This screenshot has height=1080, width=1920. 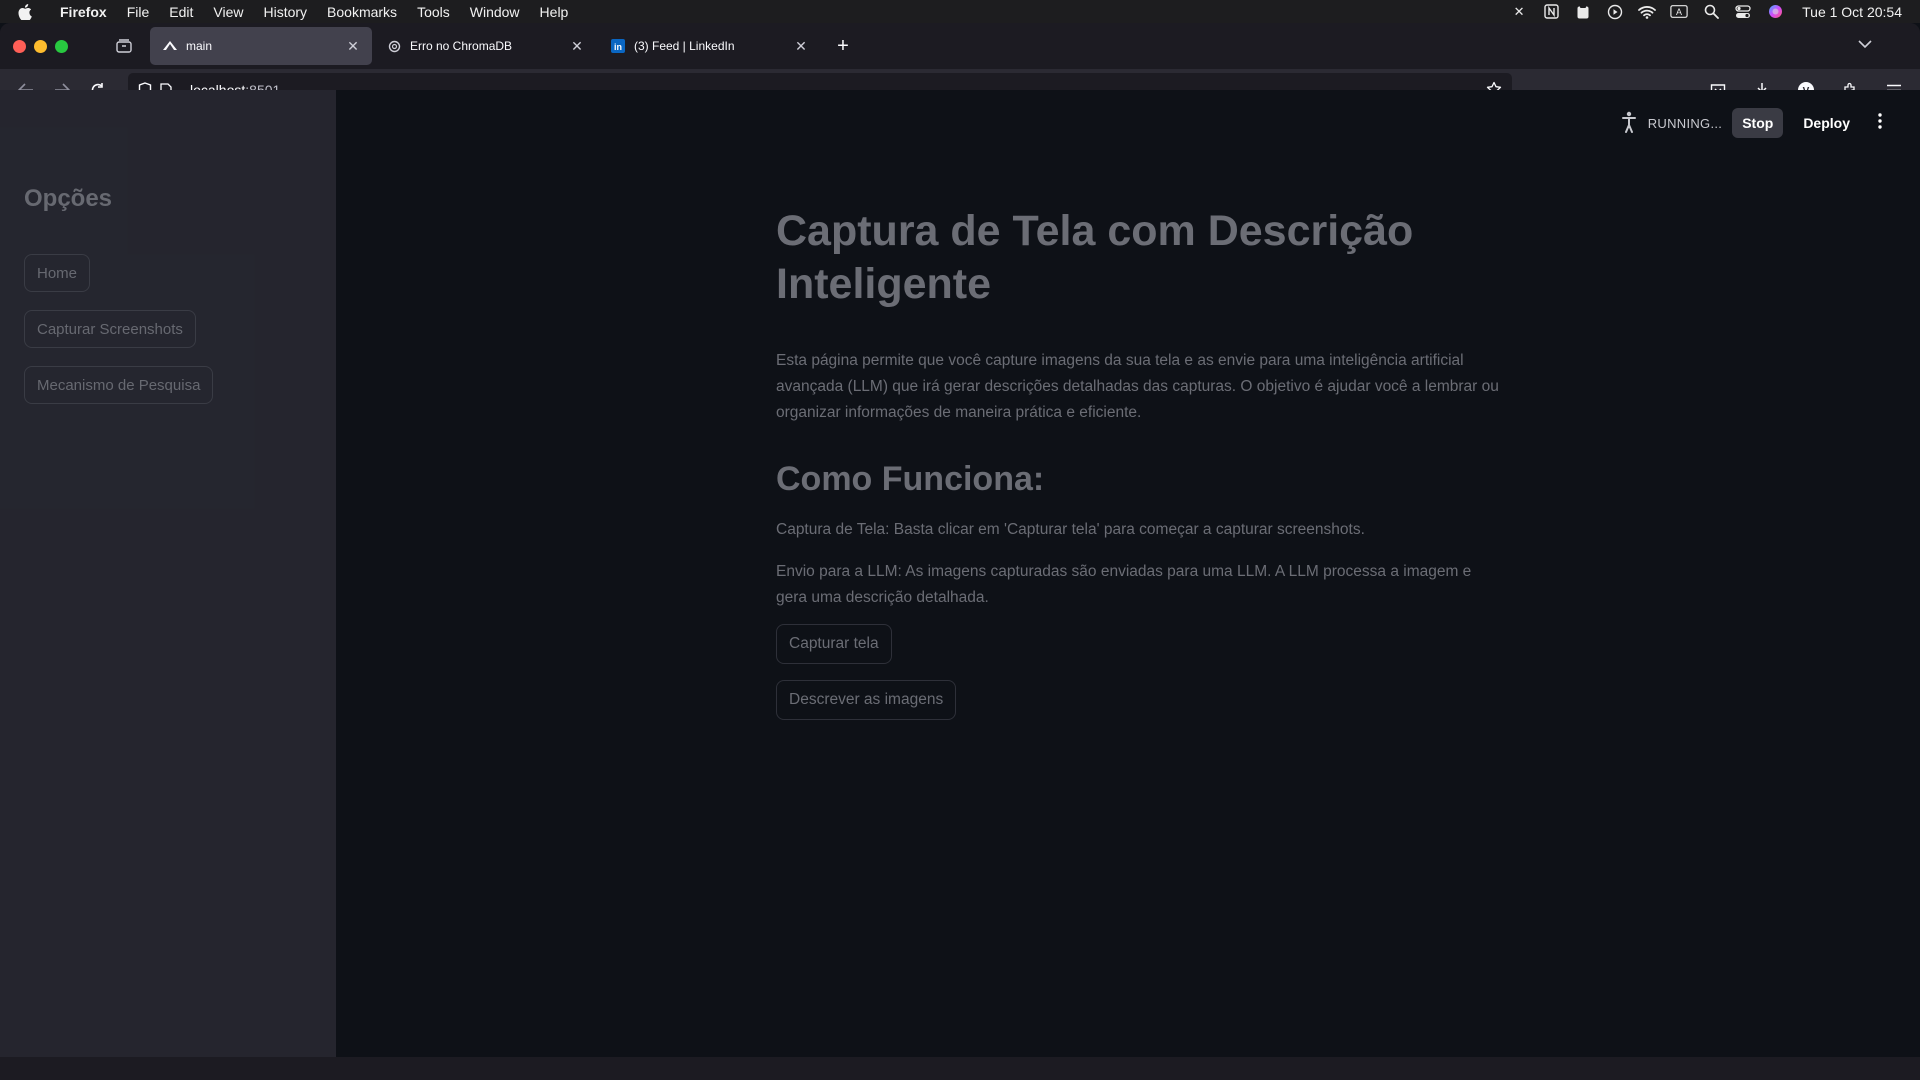 What do you see at coordinates (181, 12) in the screenshot?
I see `menu-edit: Edit` at bounding box center [181, 12].